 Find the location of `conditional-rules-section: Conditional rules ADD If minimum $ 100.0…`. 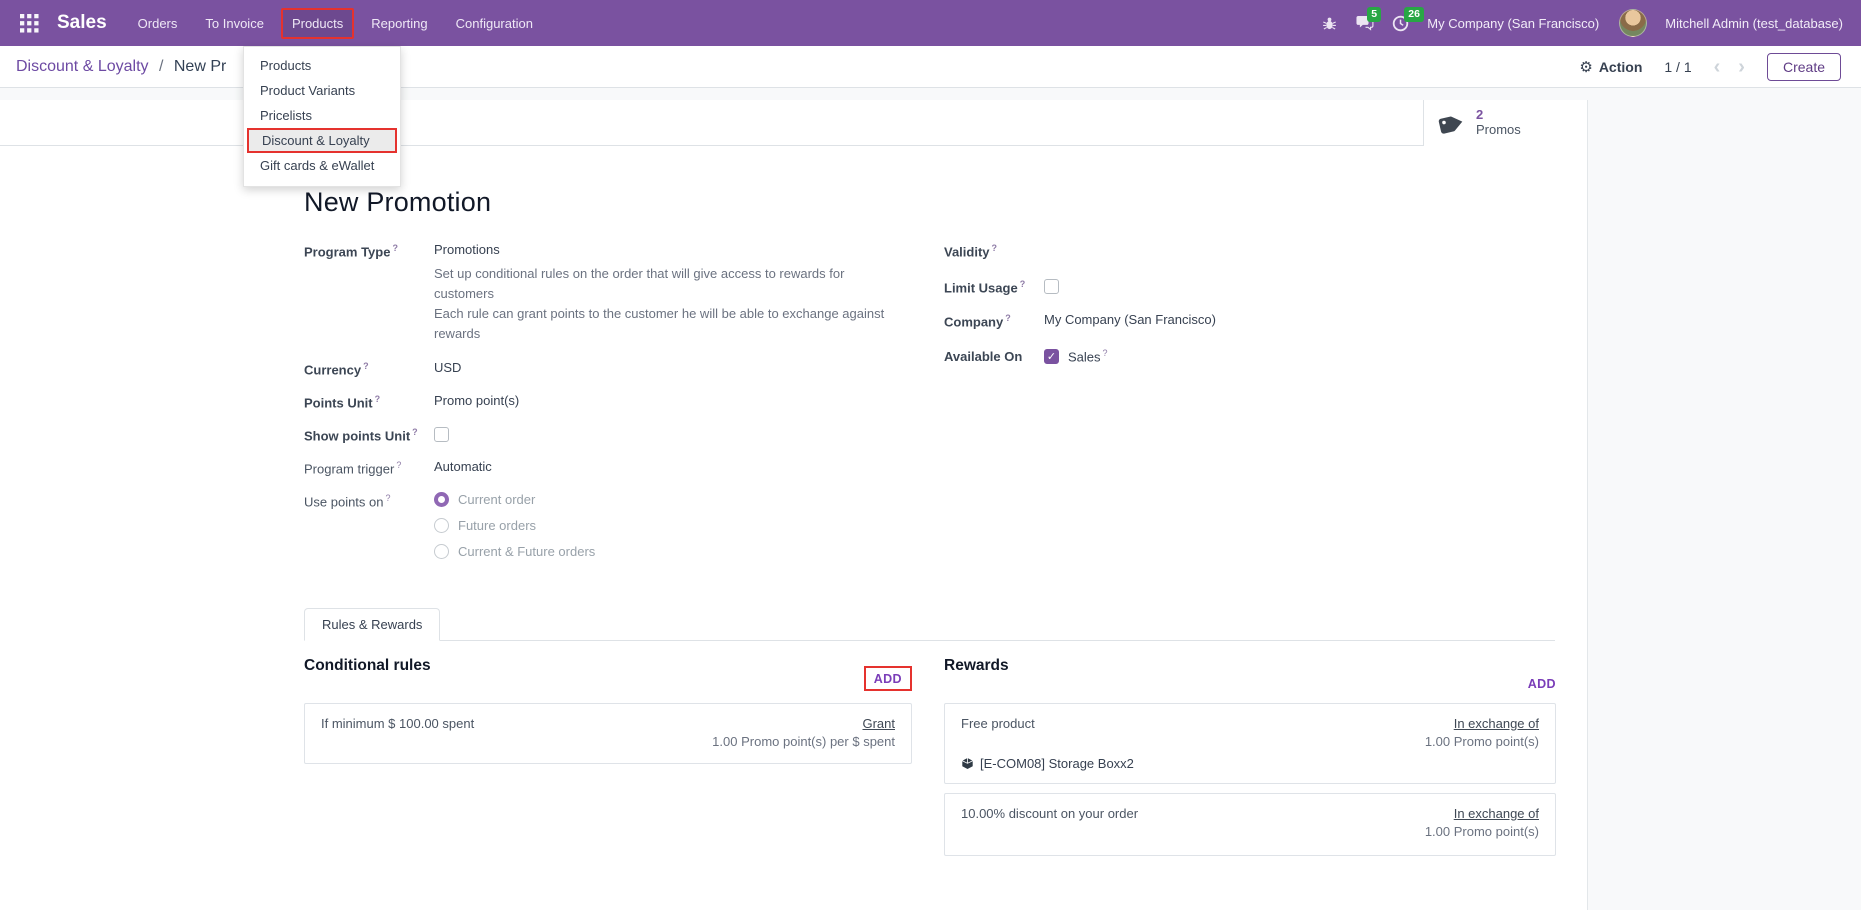

conditional-rules-section: Conditional rules ADD If minimum $ 100.0… is located at coordinates (608, 761).